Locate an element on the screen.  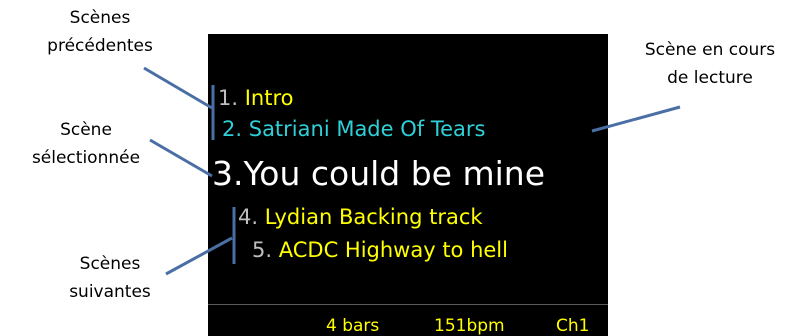
pointer-playing-line is located at coordinates (636, 119).